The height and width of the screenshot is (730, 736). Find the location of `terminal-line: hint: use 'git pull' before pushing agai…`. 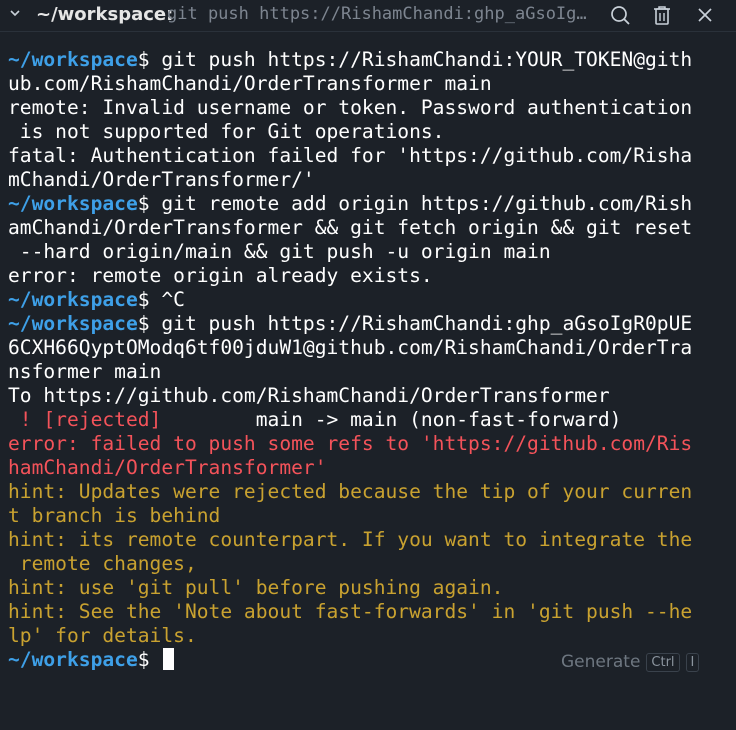

terminal-line: hint: use 'git pull' before pushing agai… is located at coordinates (370, 588).